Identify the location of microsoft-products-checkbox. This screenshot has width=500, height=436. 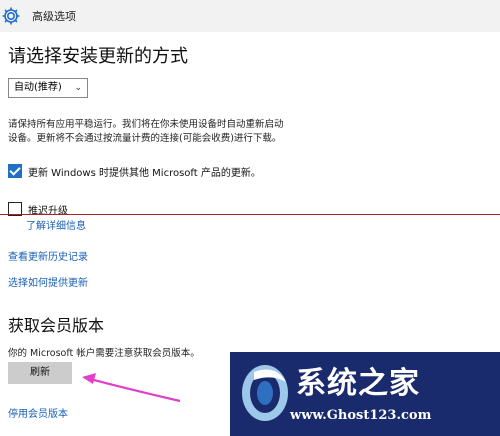
(15, 171).